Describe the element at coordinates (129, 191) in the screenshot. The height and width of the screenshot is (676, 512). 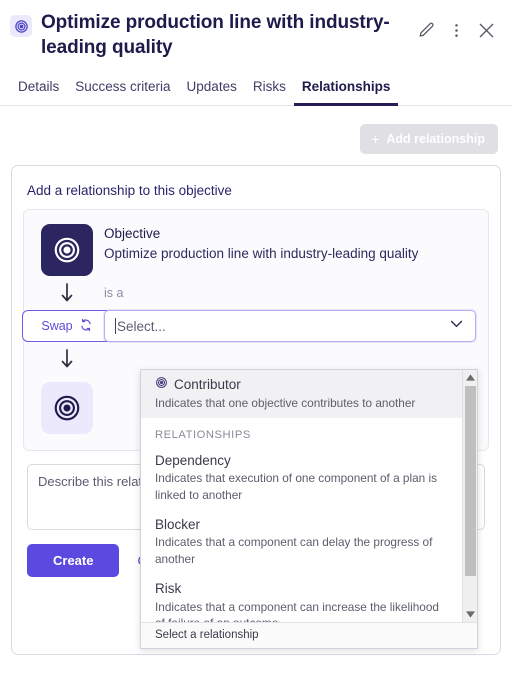
I see `panel-title: Add a relationship to this objective` at that location.